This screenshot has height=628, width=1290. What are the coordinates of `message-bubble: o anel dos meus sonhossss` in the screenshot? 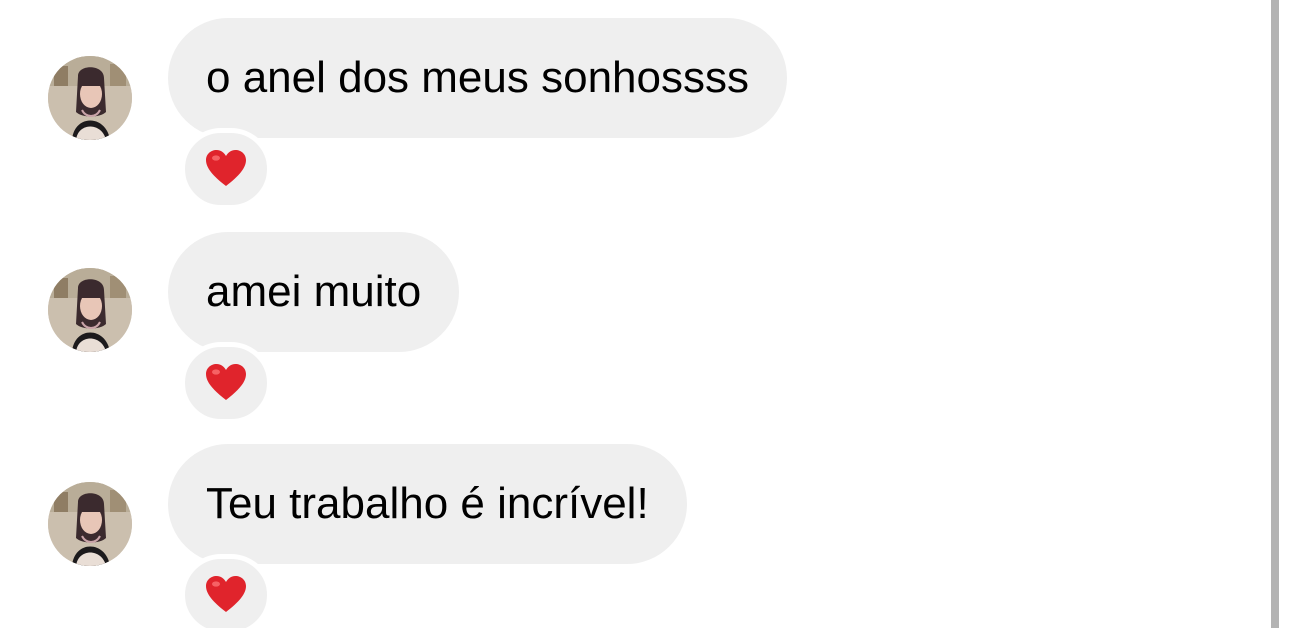 It's located at (477, 78).